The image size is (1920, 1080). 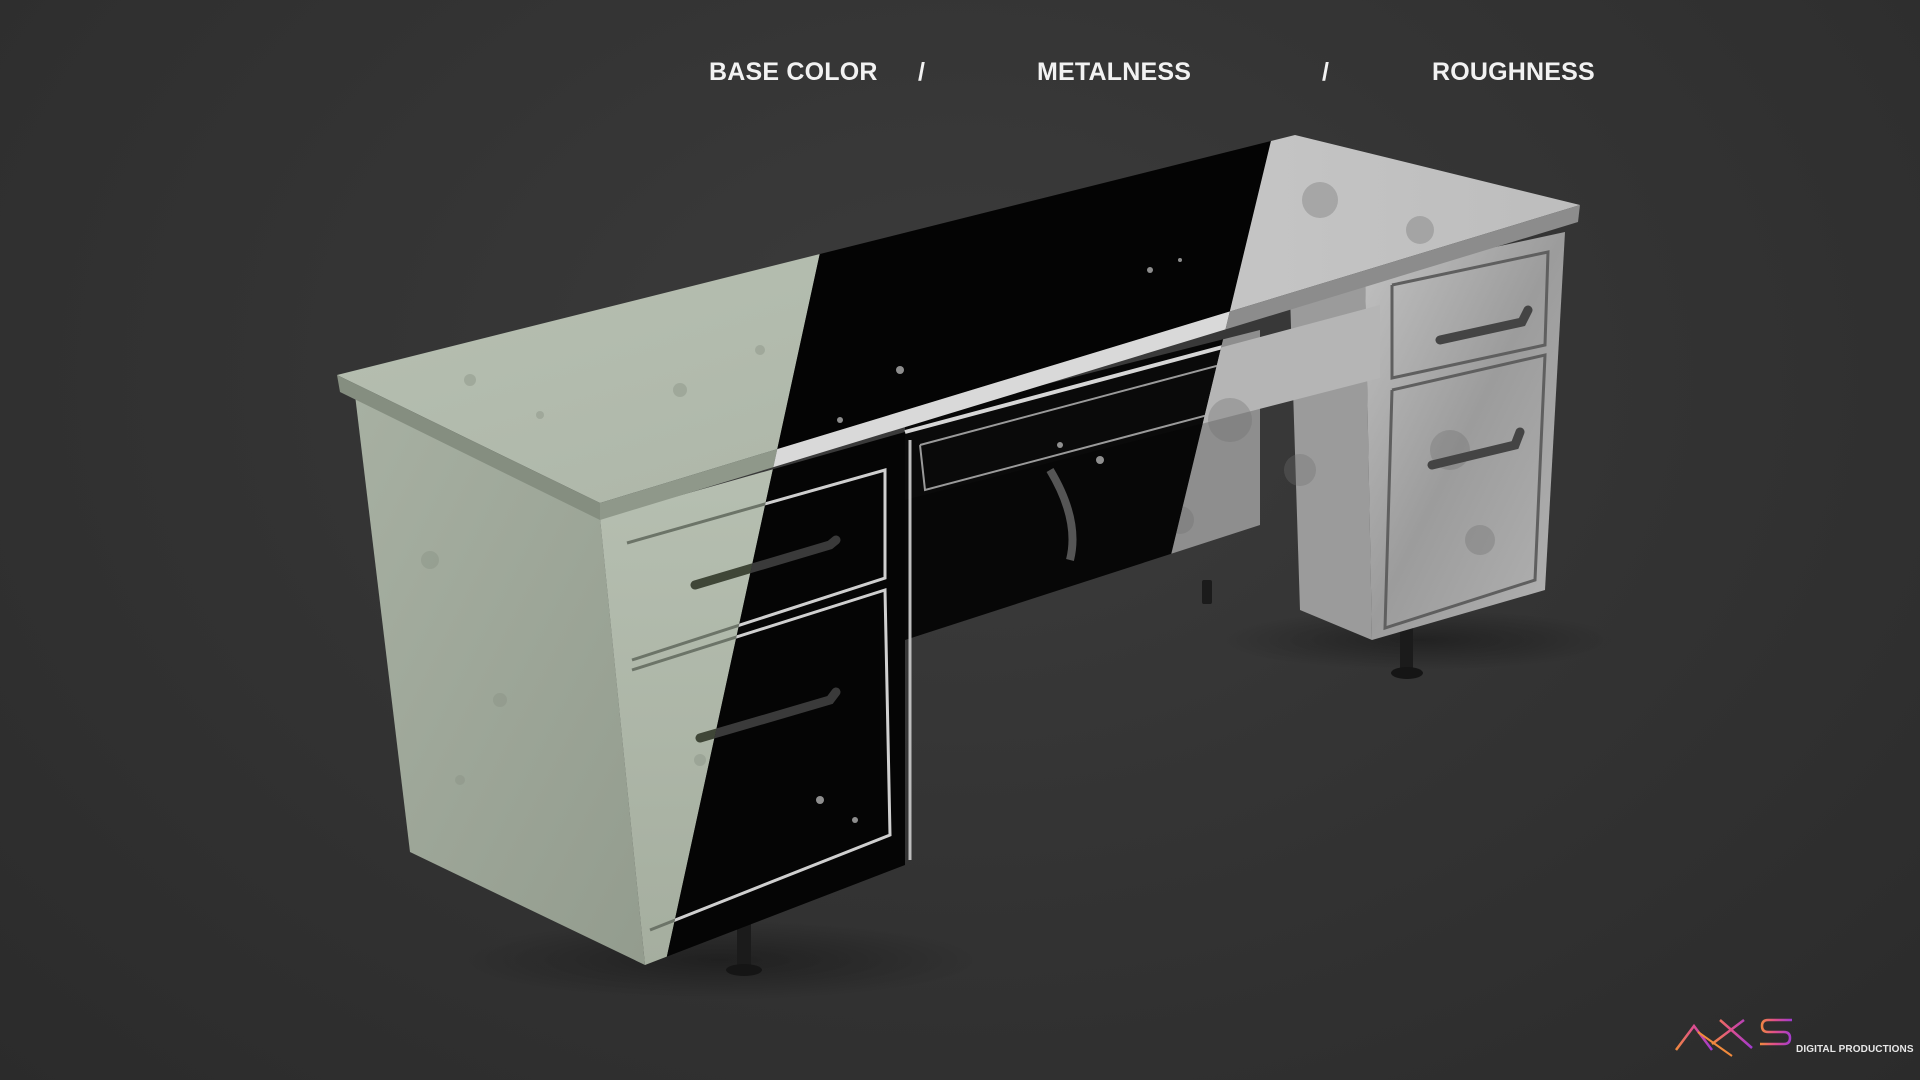 What do you see at coordinates (1855, 1049) in the screenshot?
I see `logo-text: DIGITAL PRODUCTIONS` at bounding box center [1855, 1049].